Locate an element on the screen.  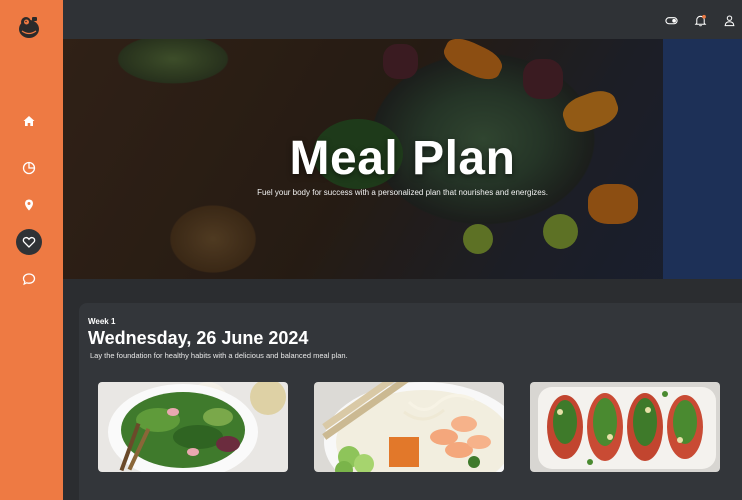
map-pin-icon is located at coordinates (29, 205).